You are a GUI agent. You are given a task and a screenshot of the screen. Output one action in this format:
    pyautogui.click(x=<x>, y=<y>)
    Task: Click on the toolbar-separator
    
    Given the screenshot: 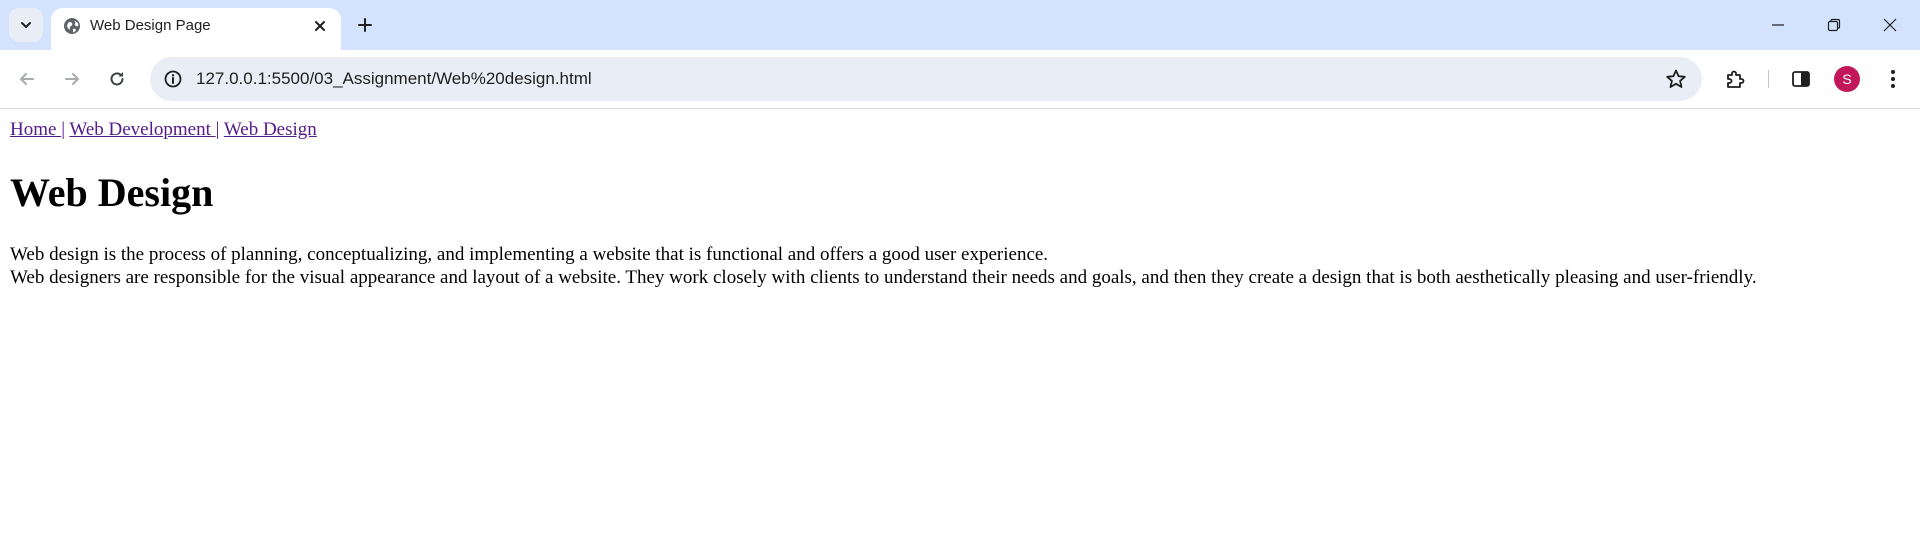 What is the action you would take?
    pyautogui.click(x=1768, y=79)
    